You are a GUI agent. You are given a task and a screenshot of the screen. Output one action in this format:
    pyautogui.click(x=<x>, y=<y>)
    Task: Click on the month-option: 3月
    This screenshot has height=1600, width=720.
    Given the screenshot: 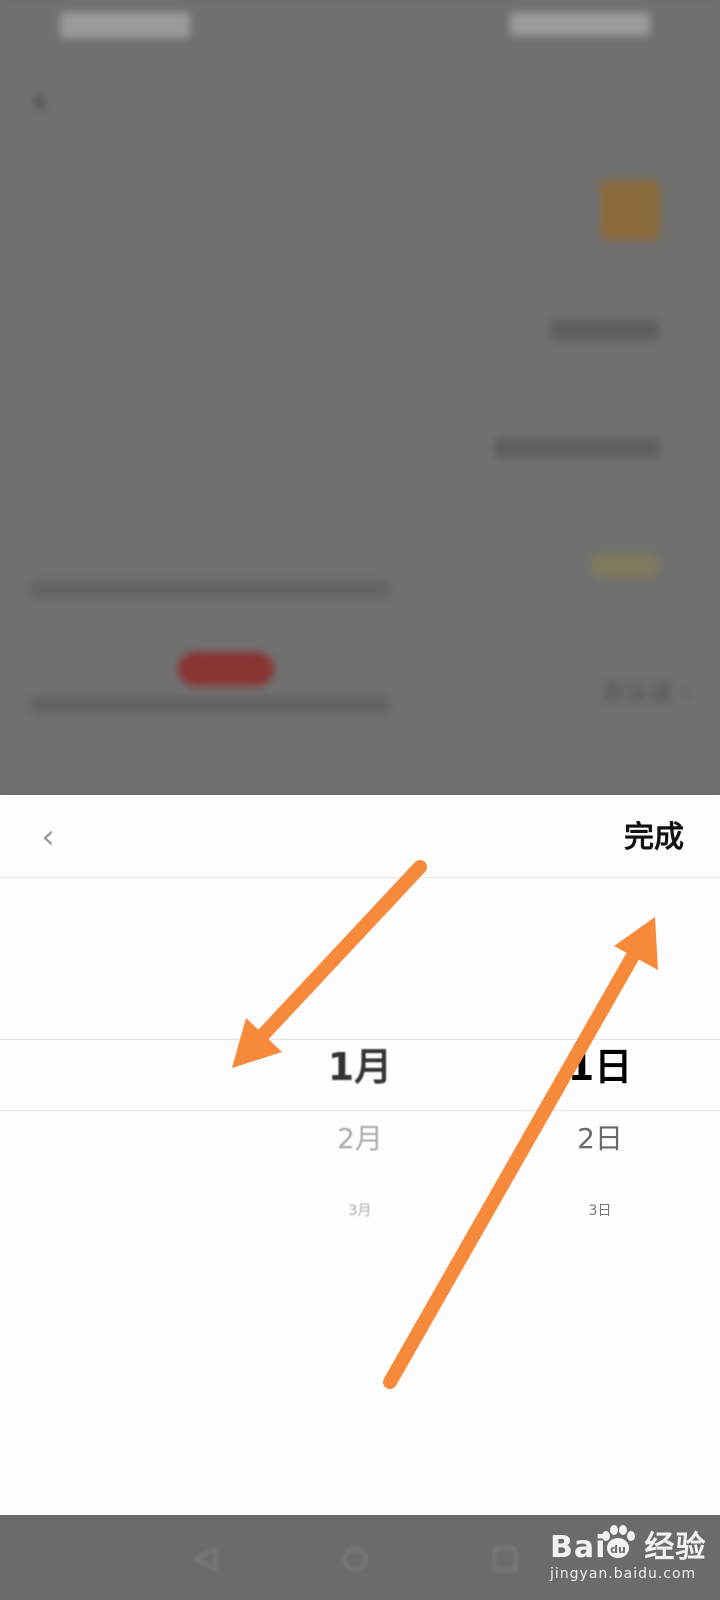 What is the action you would take?
    pyautogui.click(x=360, y=1211)
    